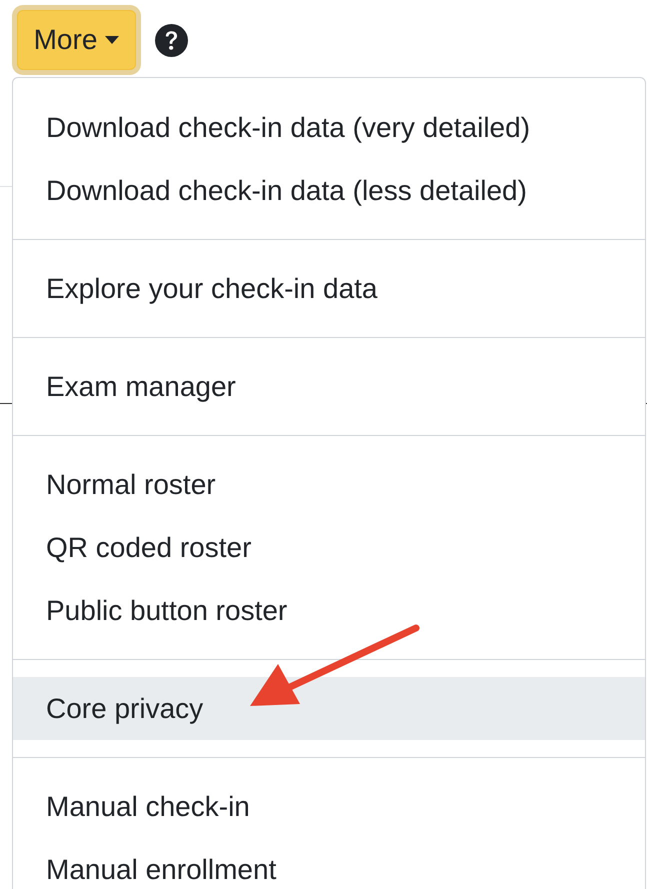 The image size is (647, 889). I want to click on help-icon, so click(171, 40).